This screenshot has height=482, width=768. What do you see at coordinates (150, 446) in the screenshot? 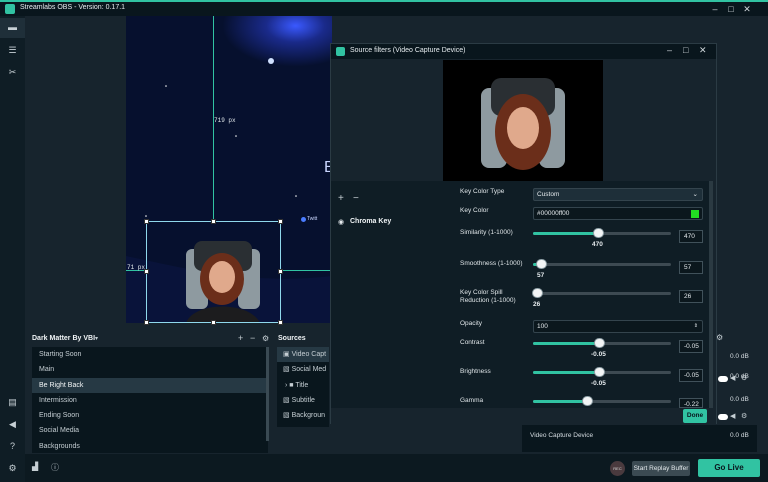
I see `scene-item: Backgrounds` at bounding box center [150, 446].